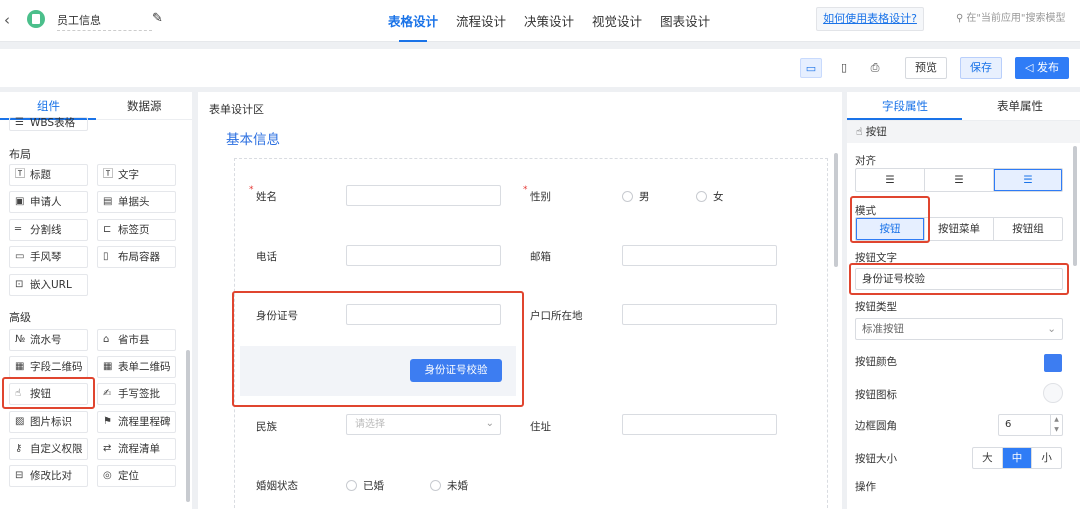 This screenshot has width=1080, height=509. I want to click on canvas-scrollbar, so click(836, 210).